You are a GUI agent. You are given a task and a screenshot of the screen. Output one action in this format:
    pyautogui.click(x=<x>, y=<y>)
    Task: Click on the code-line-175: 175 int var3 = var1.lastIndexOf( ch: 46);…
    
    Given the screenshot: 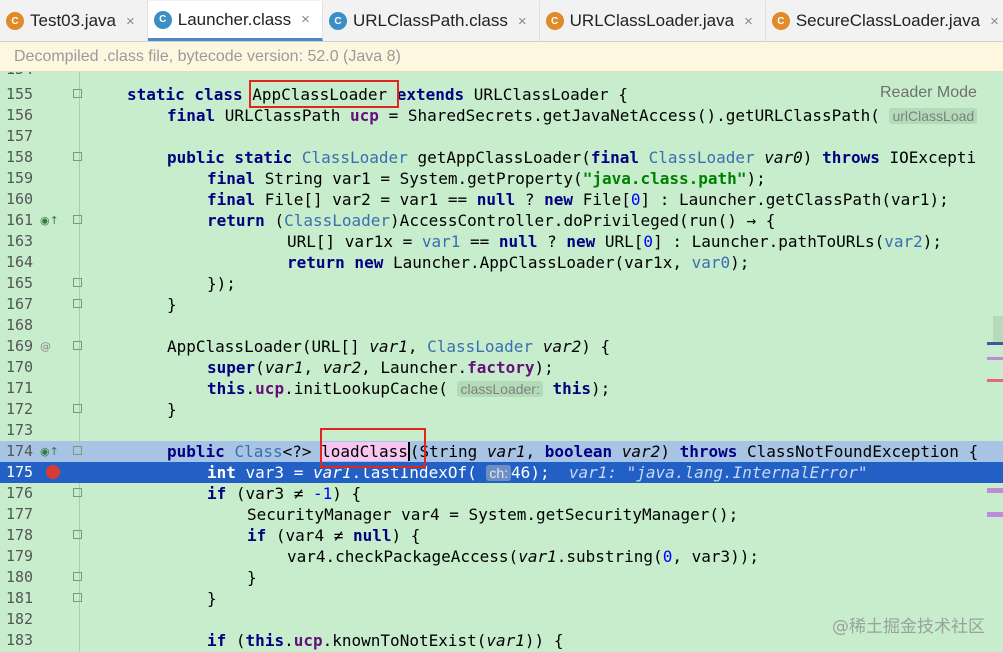 What is the action you would take?
    pyautogui.click(x=501, y=472)
    